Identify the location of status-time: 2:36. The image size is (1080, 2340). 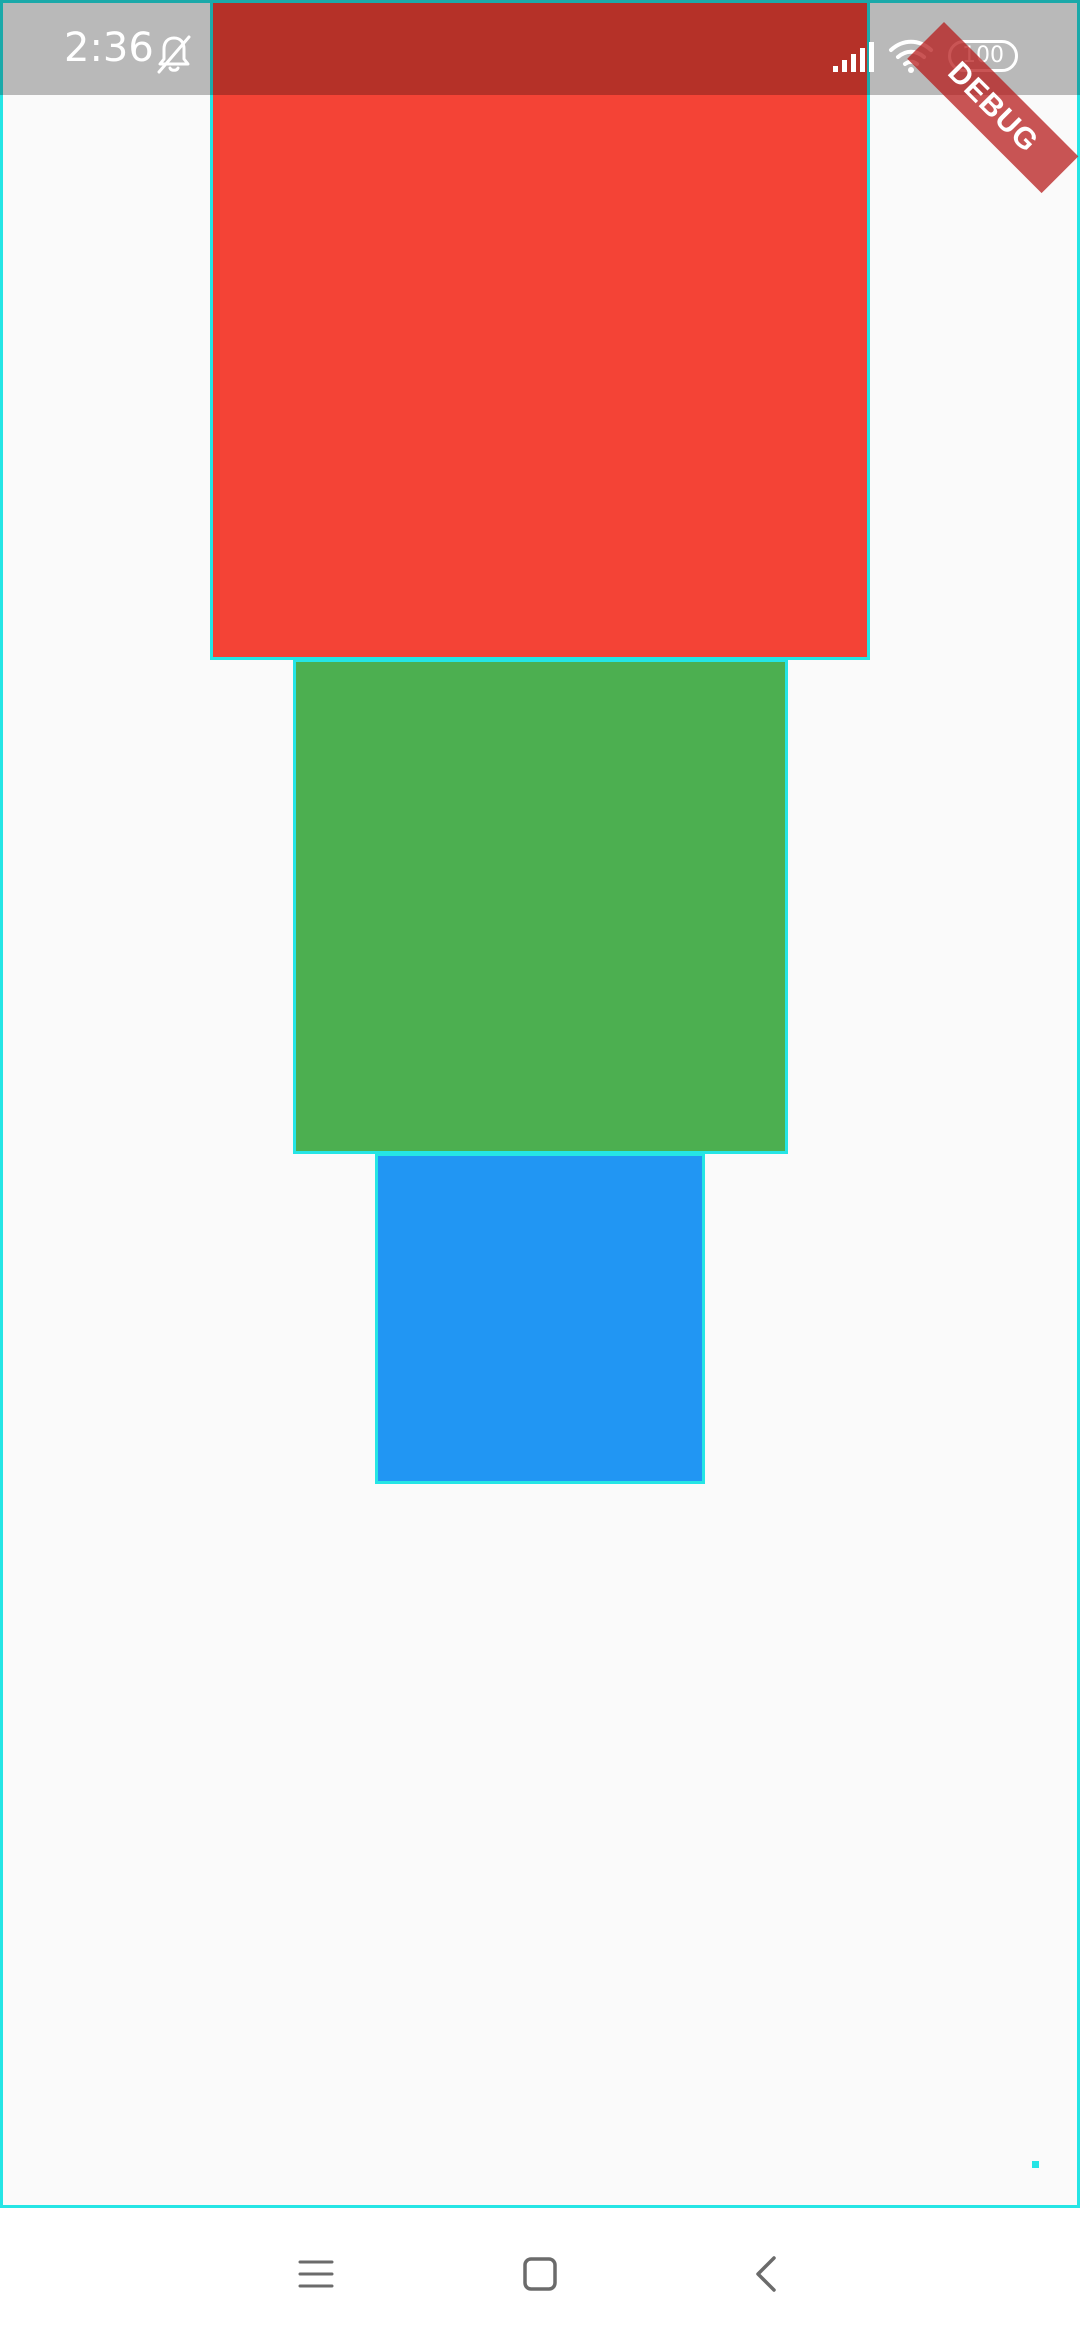
(109, 48).